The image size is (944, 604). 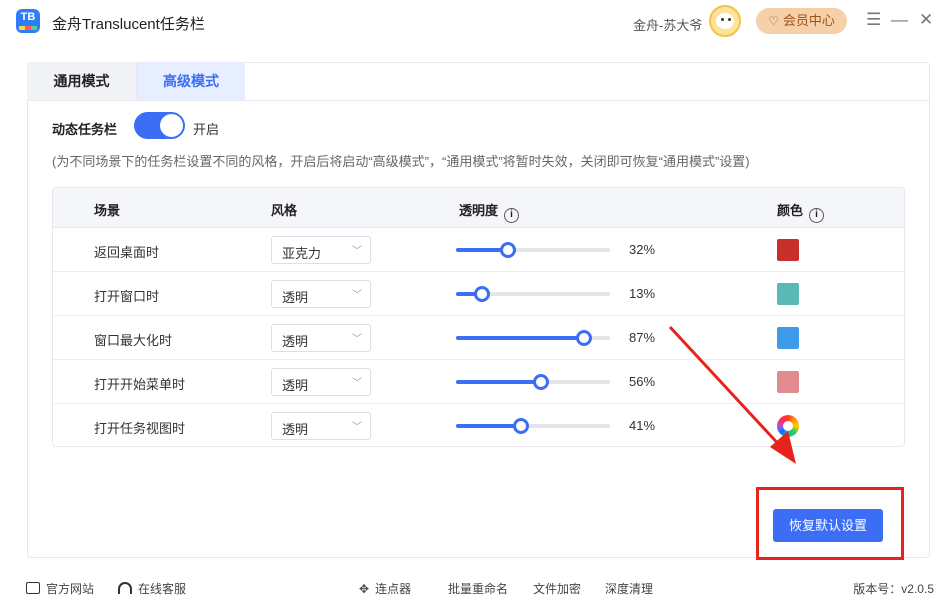 What do you see at coordinates (773, 21) in the screenshot?
I see `thumb-up-icon: ♡` at bounding box center [773, 21].